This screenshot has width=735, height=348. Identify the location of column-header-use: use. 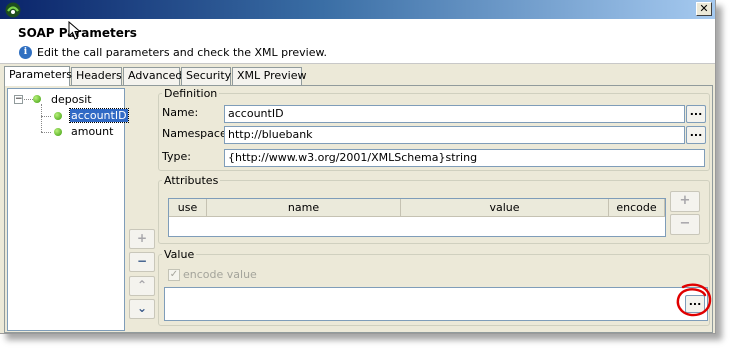
(188, 208).